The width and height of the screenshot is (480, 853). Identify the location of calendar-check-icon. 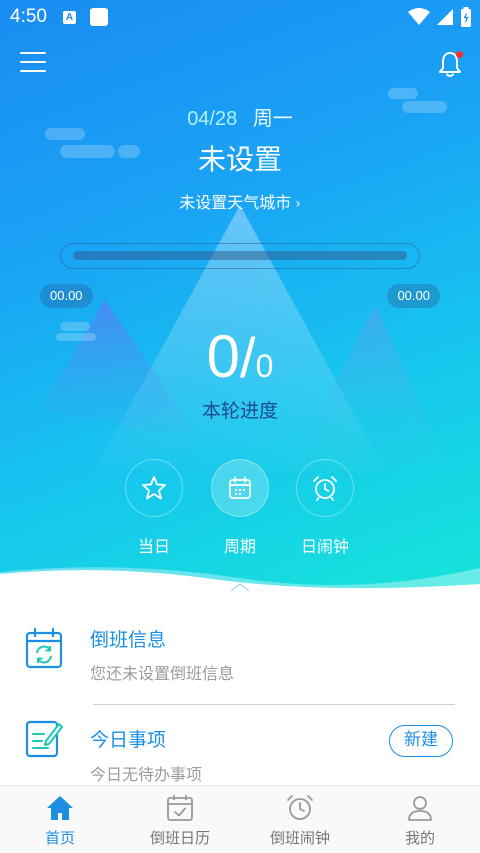
(180, 808).